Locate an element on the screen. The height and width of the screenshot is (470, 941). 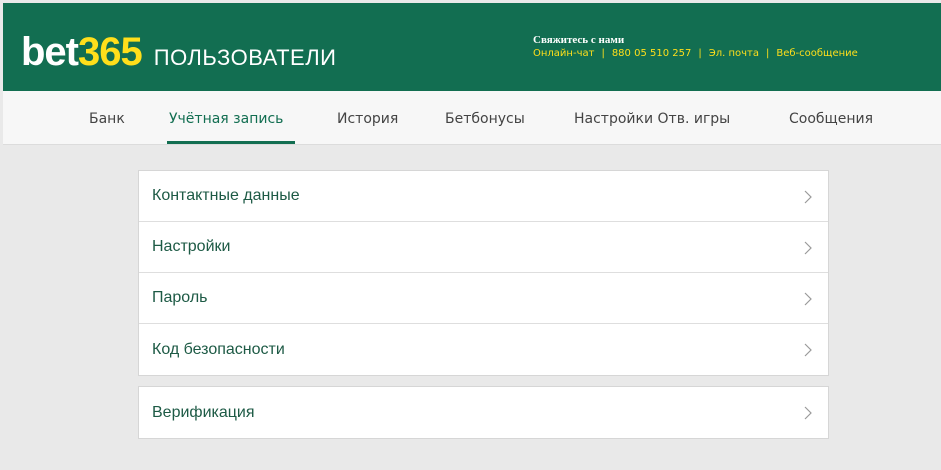
list-item-verification: Верификация is located at coordinates (483, 412).